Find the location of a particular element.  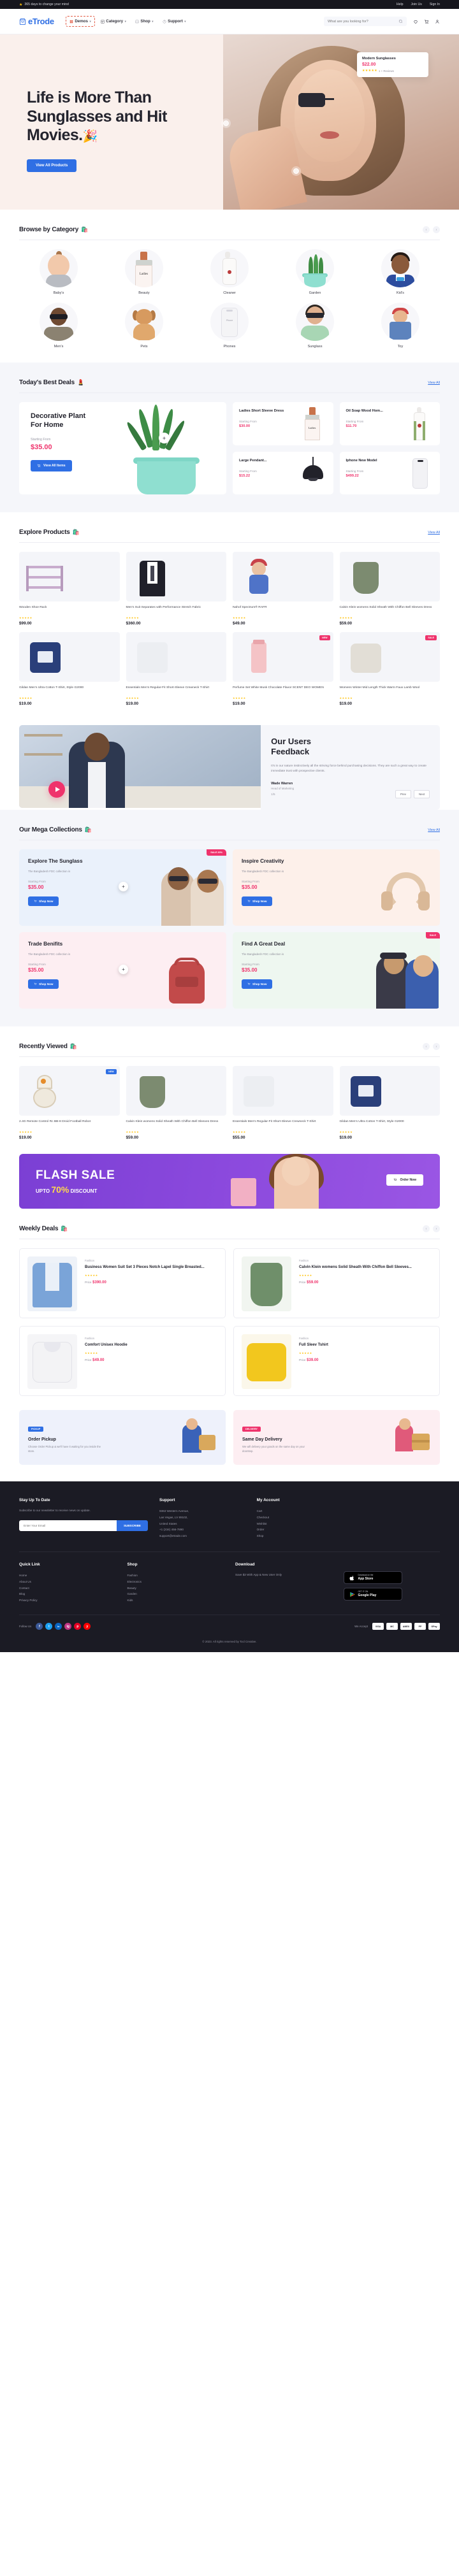

category-item-pets: Pets is located at coordinates (144, 326).